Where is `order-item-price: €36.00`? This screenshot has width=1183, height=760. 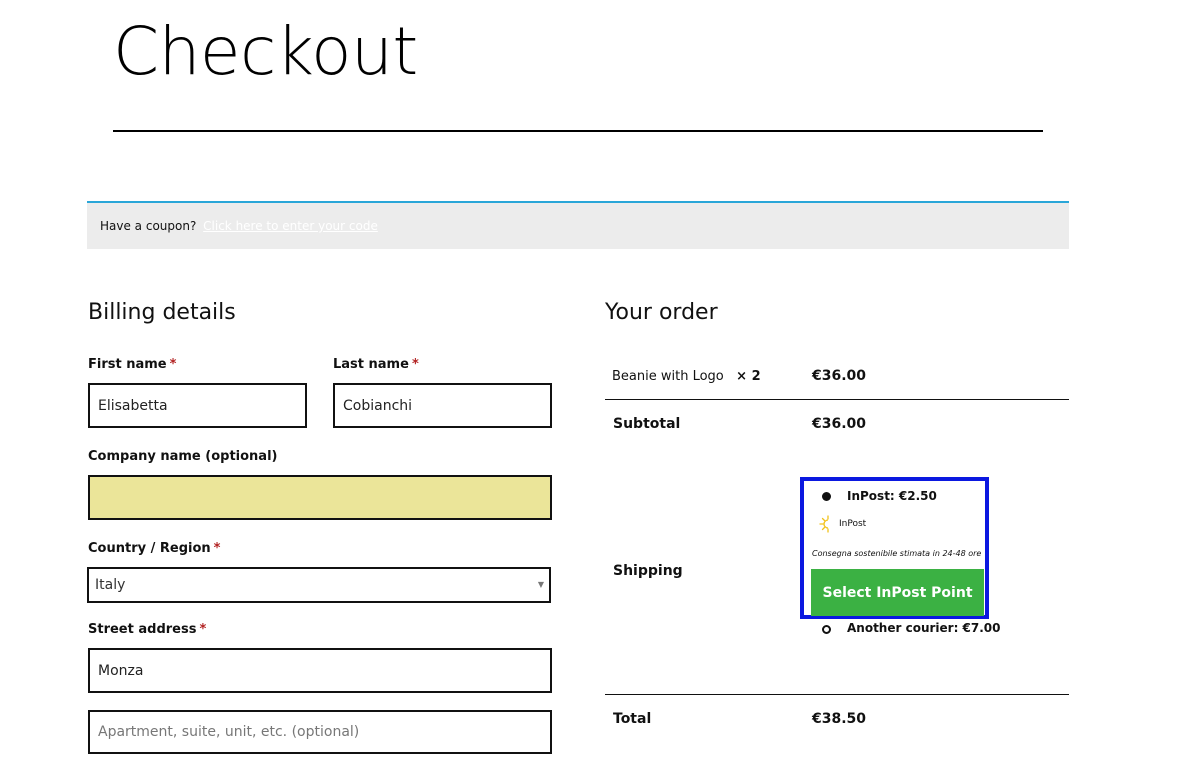
order-item-price: €36.00 is located at coordinates (839, 376).